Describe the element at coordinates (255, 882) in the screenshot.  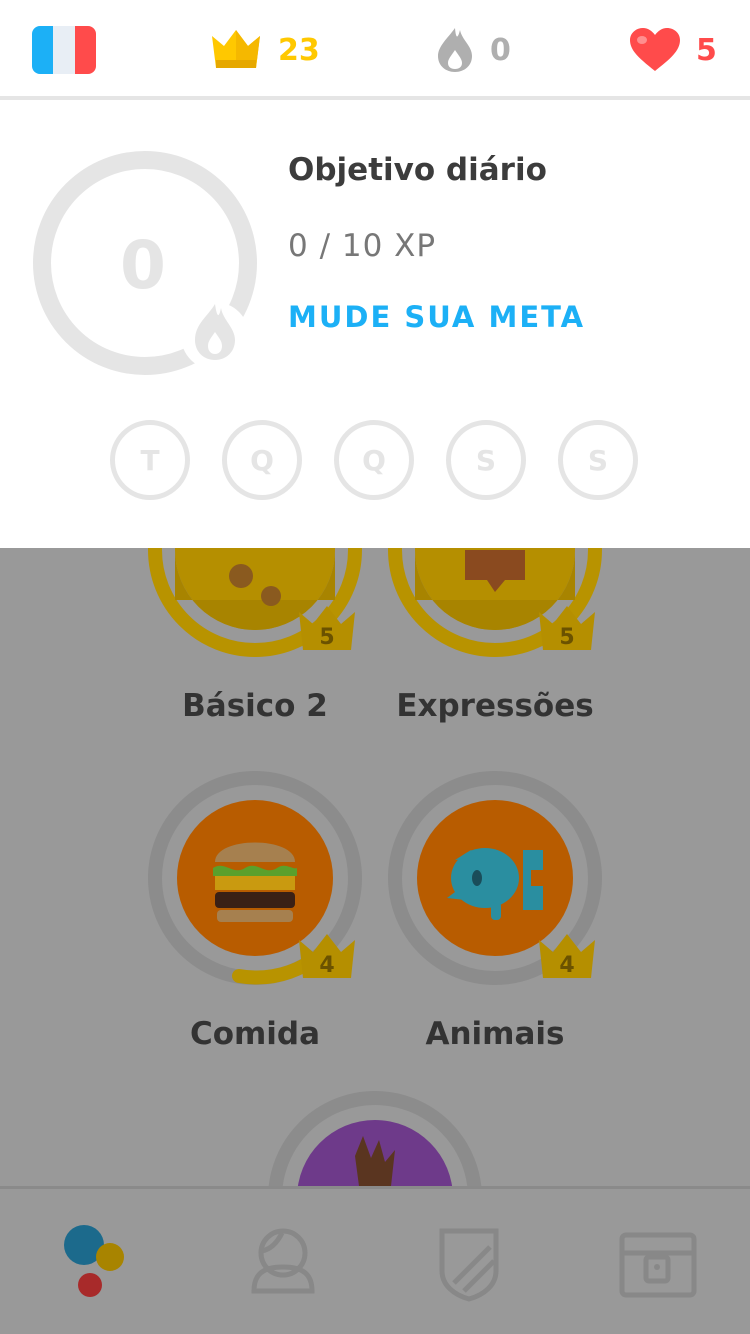
I see `burger-icon` at that location.